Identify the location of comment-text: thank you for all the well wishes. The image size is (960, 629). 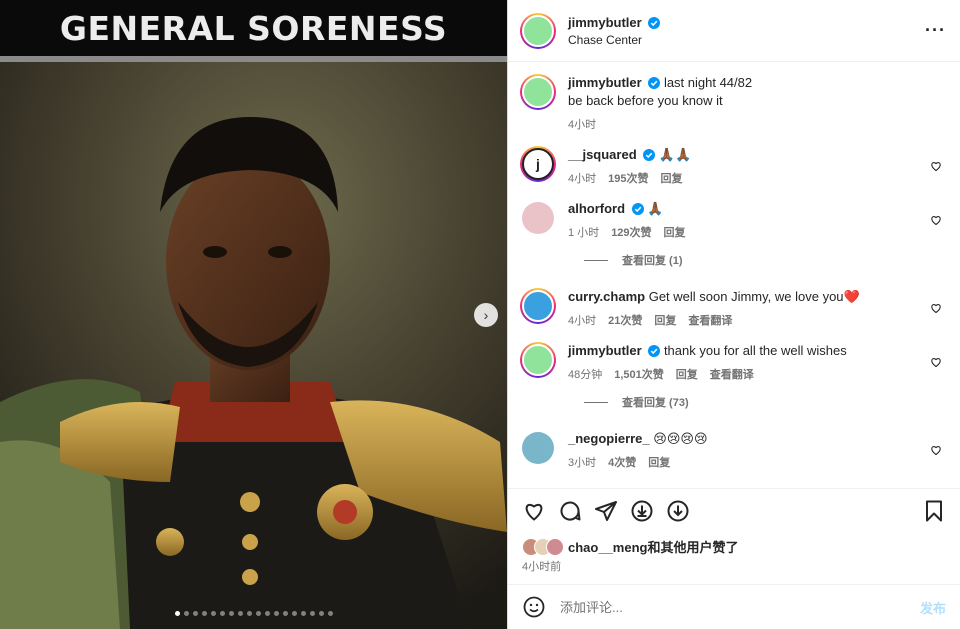
(755, 350).